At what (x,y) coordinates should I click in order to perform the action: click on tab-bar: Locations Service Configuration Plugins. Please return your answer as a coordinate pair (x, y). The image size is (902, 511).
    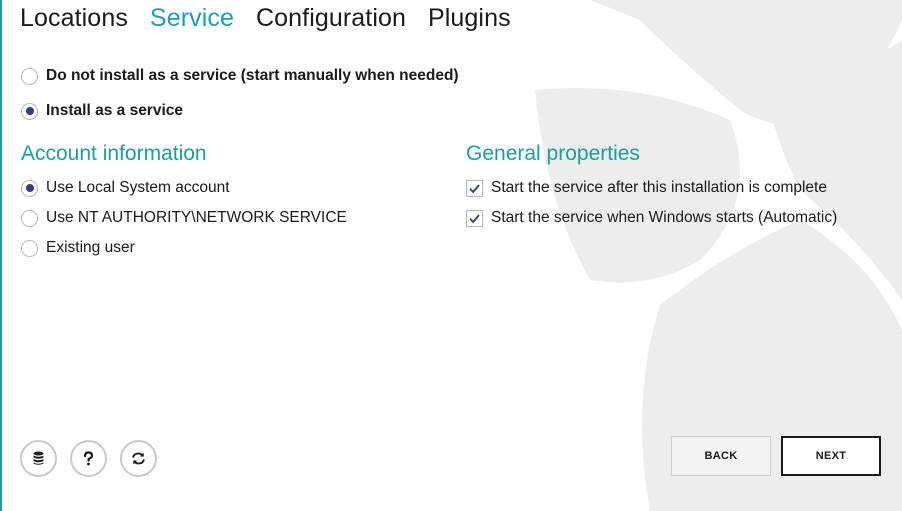
    Looking at the image, I should click on (276, 18).